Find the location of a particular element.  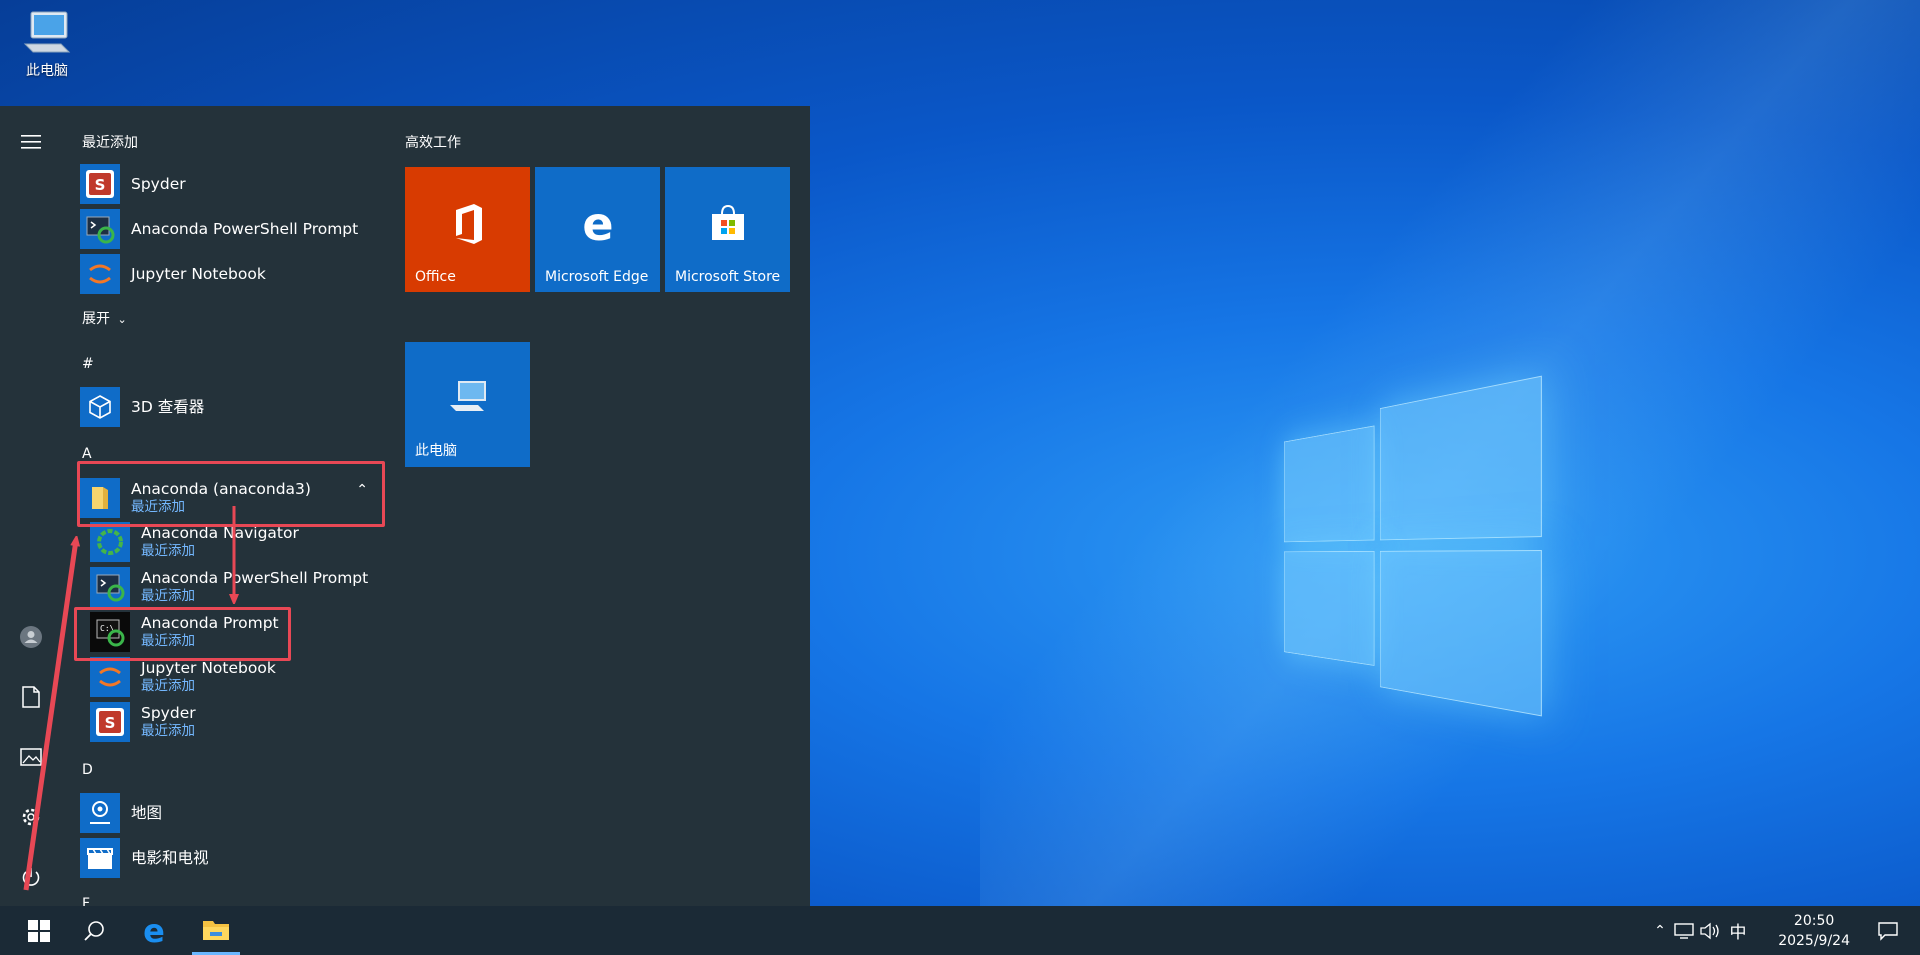

app-item-movies-tv: 电影和电视 is located at coordinates (230, 858).